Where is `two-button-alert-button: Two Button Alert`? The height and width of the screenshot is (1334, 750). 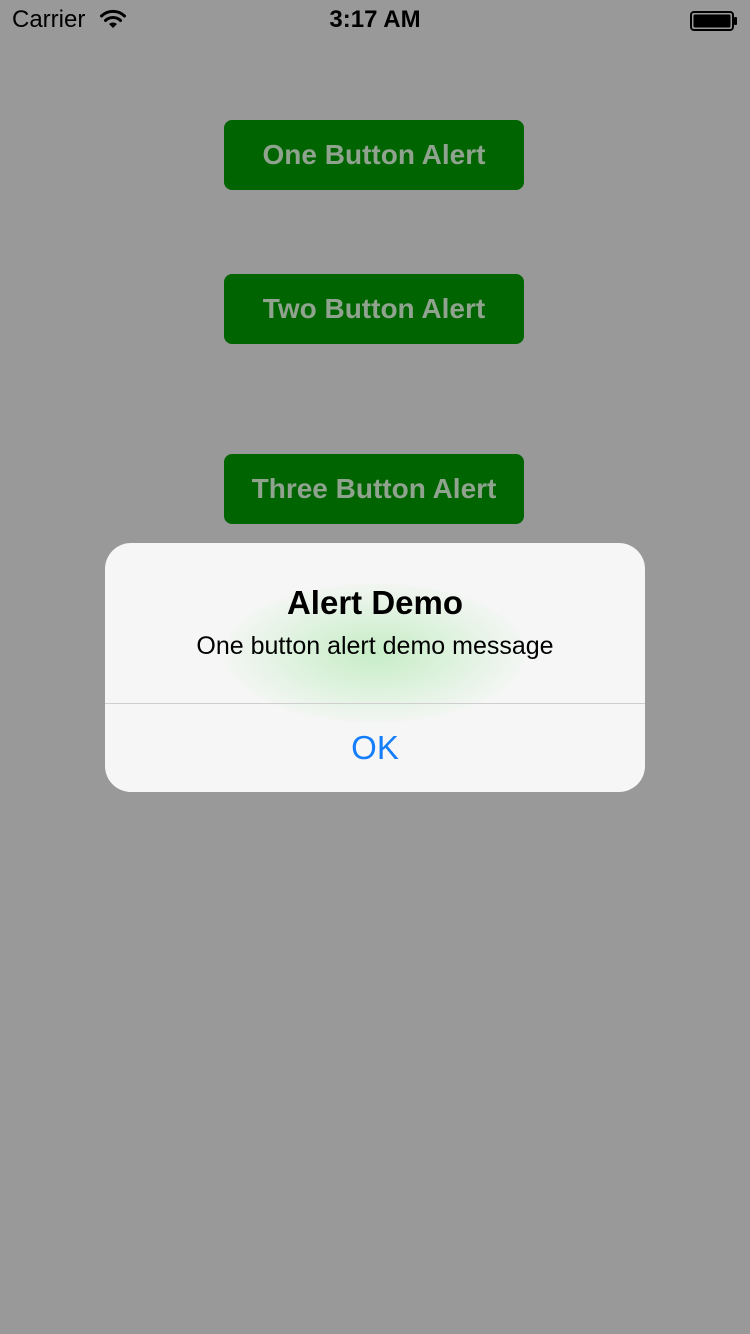
two-button-alert-button: Two Button Alert is located at coordinates (374, 309).